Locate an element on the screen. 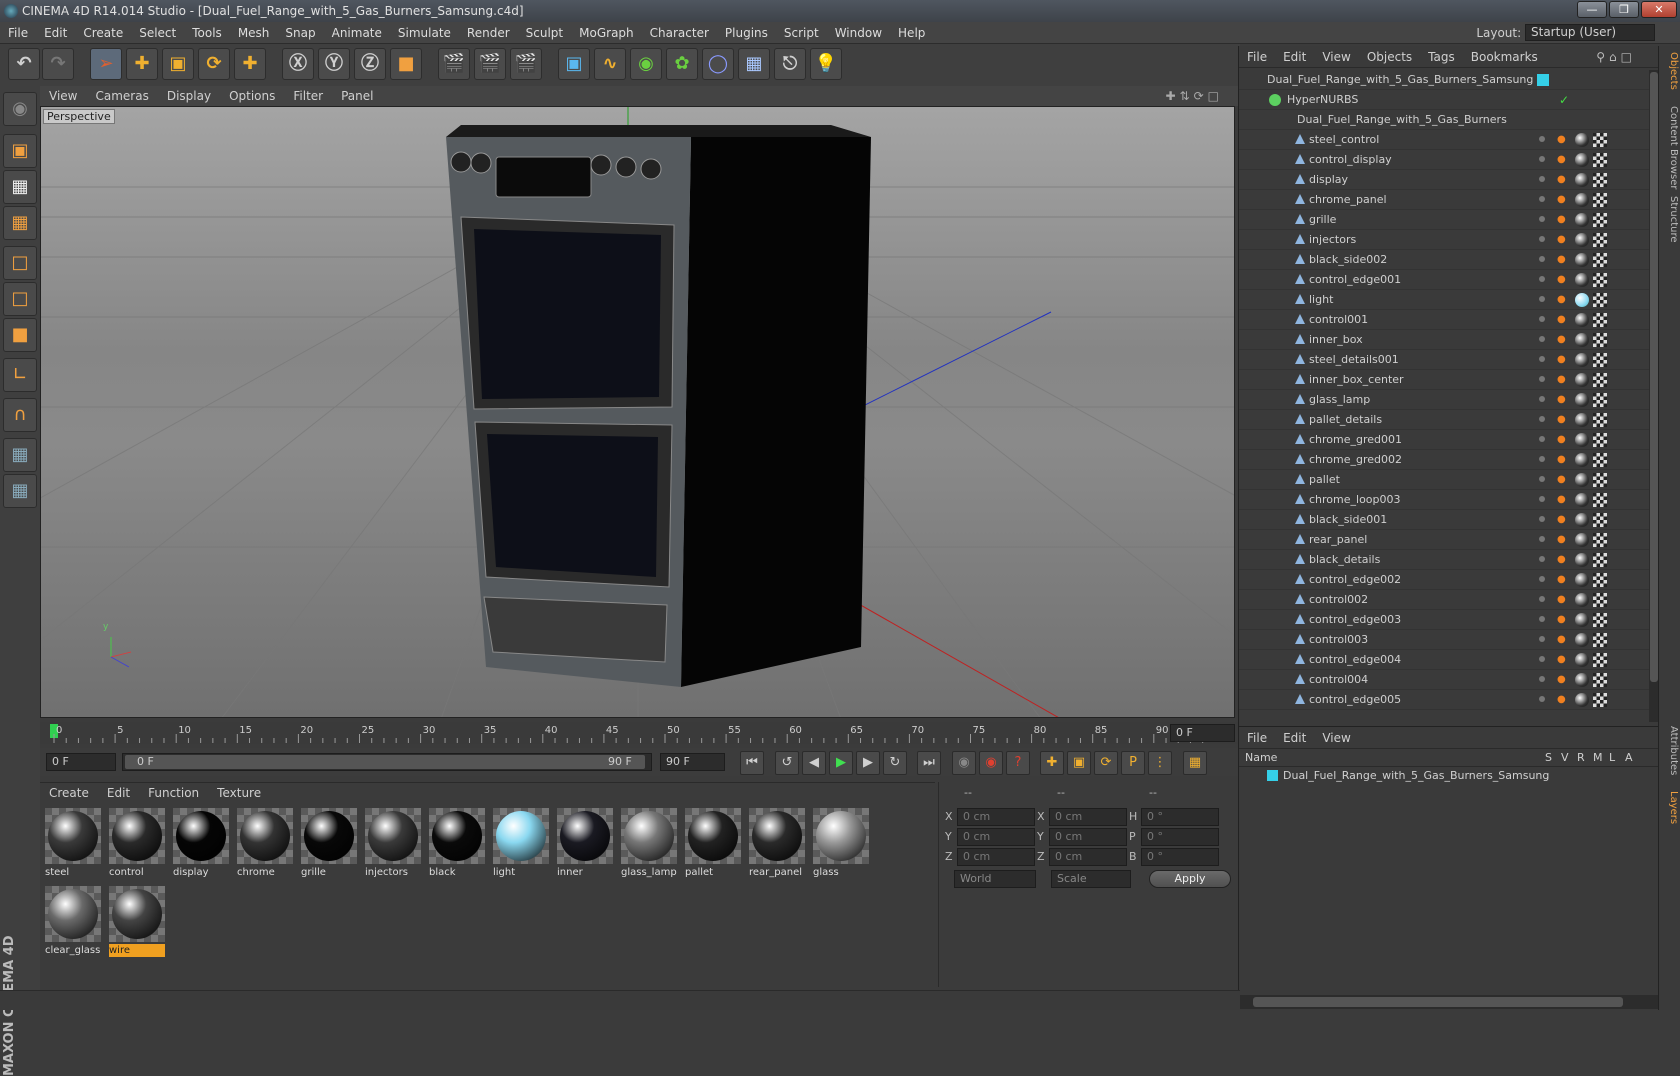 This screenshot has height=1076, width=1680. polygons-mode-icon: ■ is located at coordinates (20, 335).